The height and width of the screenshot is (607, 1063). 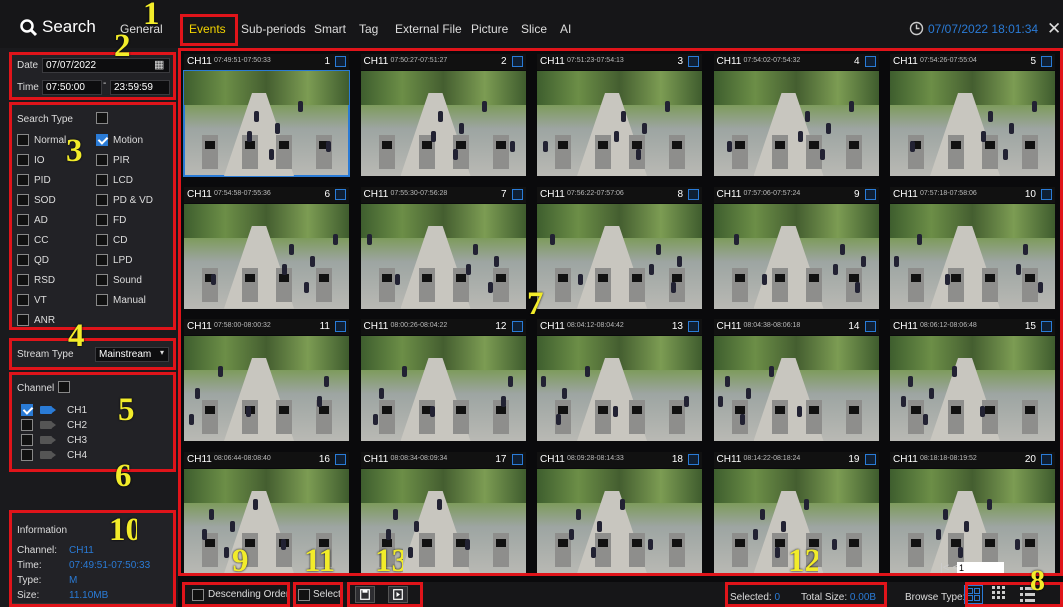 I want to click on pager-prev-icon: |< <, so click(x=949, y=568).